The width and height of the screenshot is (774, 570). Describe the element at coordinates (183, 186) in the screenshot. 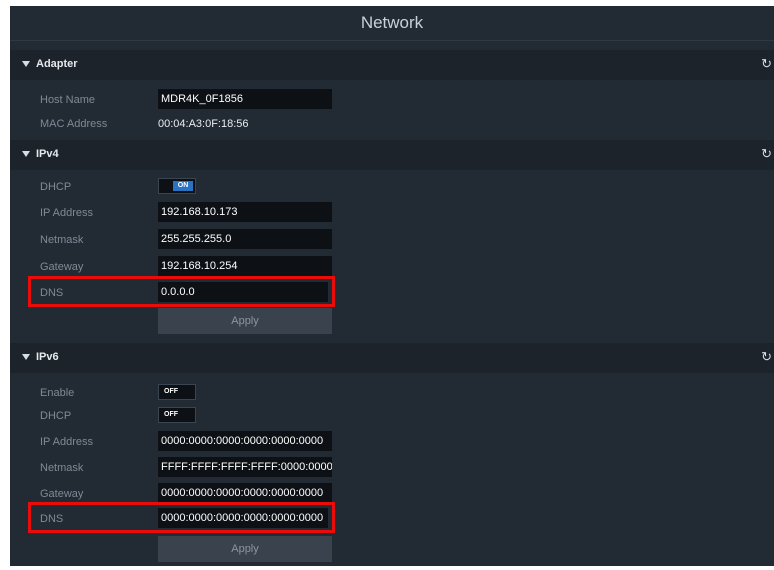

I see `ipv4-dhcp-toggle-state: ON` at that location.